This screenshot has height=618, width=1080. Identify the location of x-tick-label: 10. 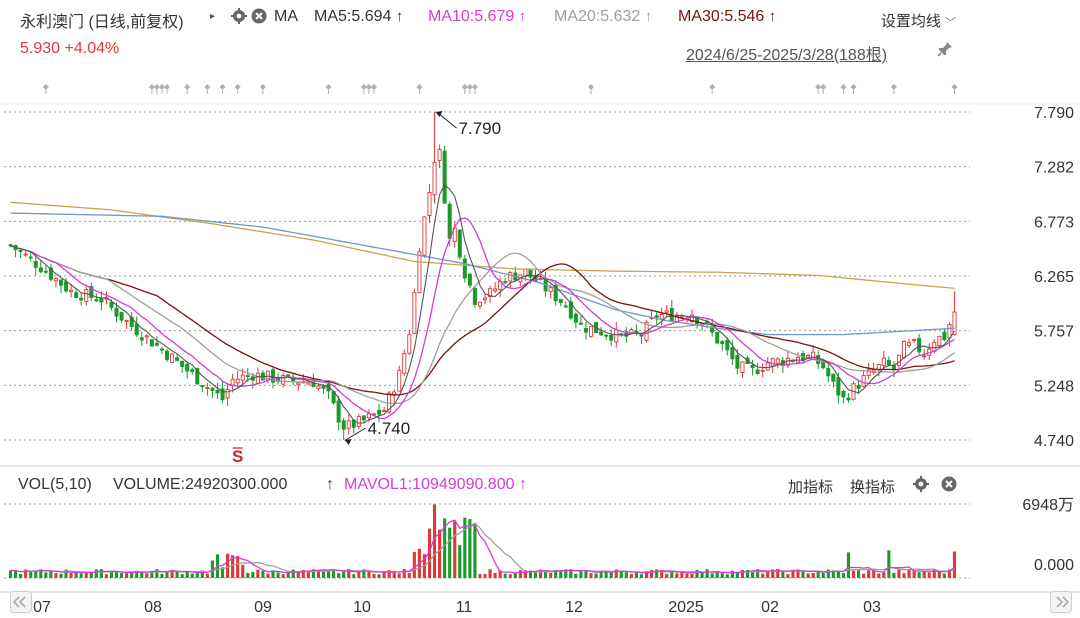
(362, 607).